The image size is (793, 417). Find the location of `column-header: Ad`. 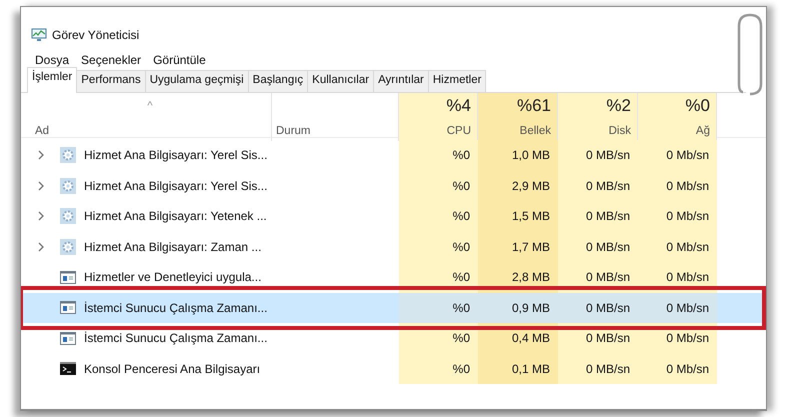

column-header: Ad is located at coordinates (42, 132).